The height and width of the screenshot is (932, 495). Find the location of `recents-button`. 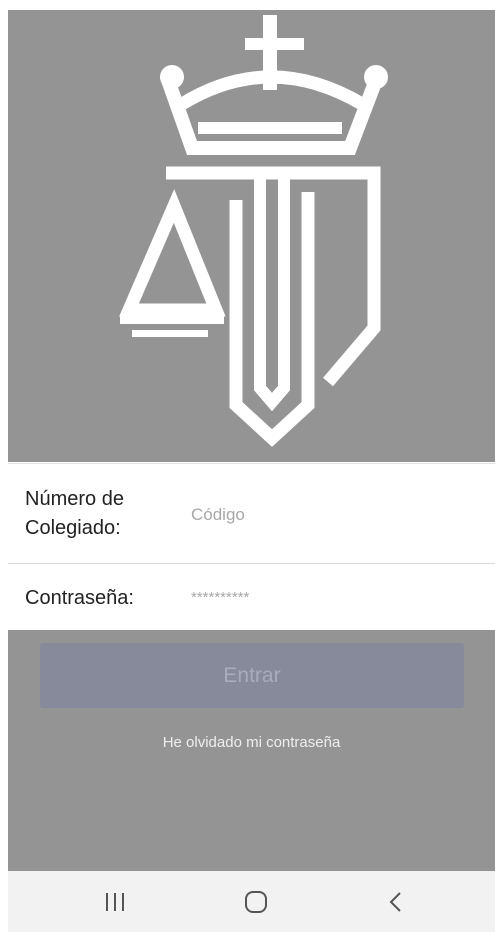

recents-button is located at coordinates (115, 901).